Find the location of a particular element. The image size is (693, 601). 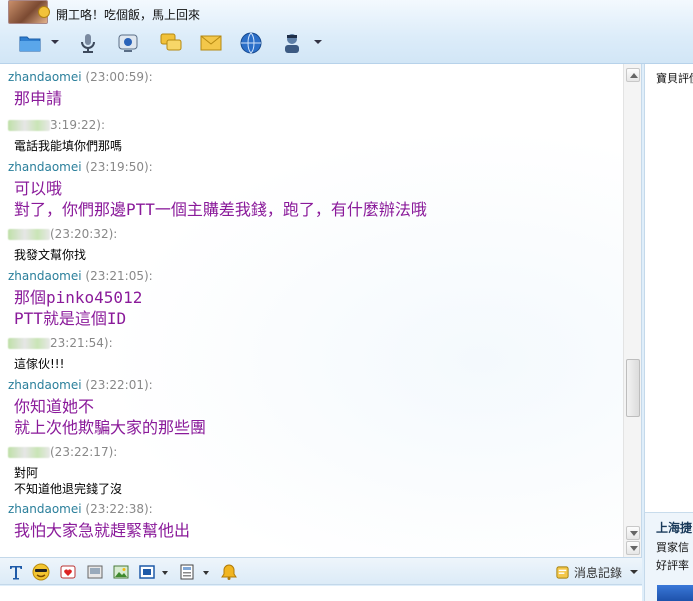

bell-icon is located at coordinates (229, 572).